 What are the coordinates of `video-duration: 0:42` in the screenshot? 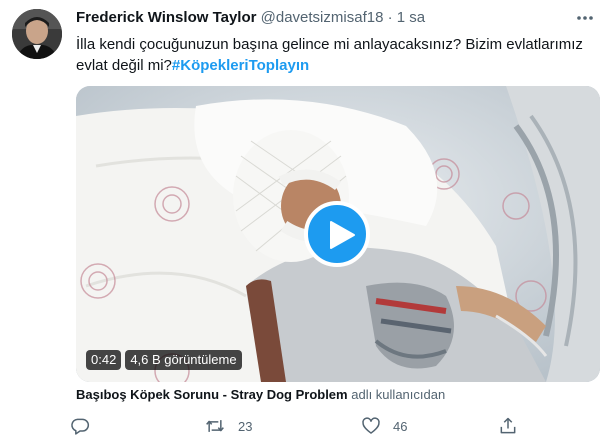 It's located at (104, 360).